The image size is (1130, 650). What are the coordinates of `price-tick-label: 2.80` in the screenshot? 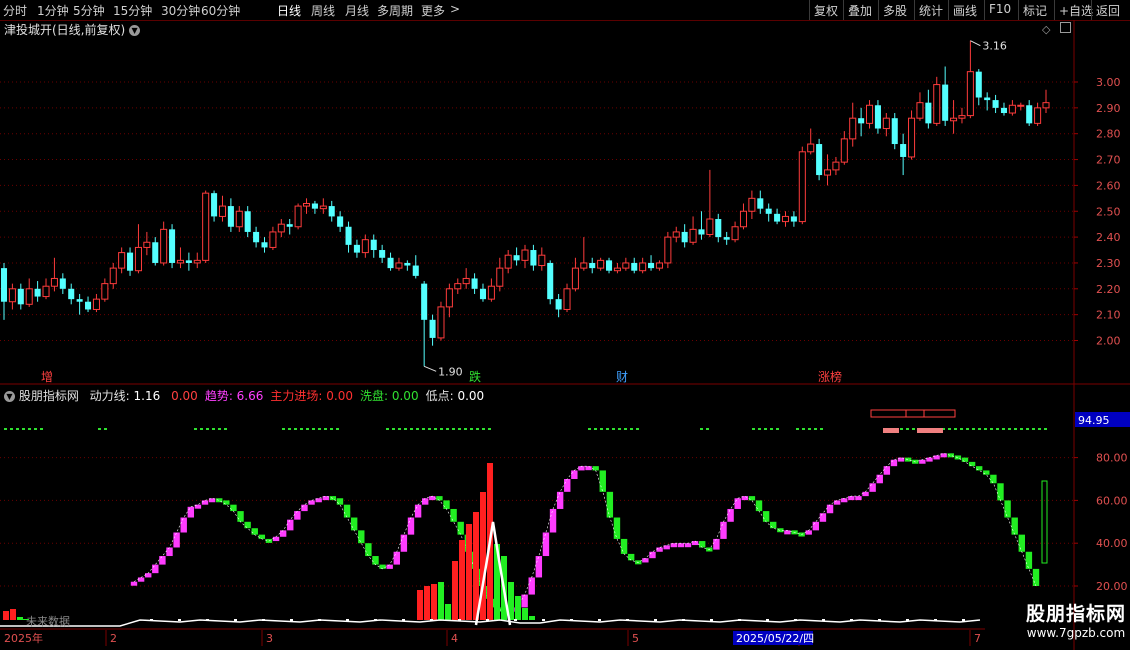 It's located at (1108, 134).